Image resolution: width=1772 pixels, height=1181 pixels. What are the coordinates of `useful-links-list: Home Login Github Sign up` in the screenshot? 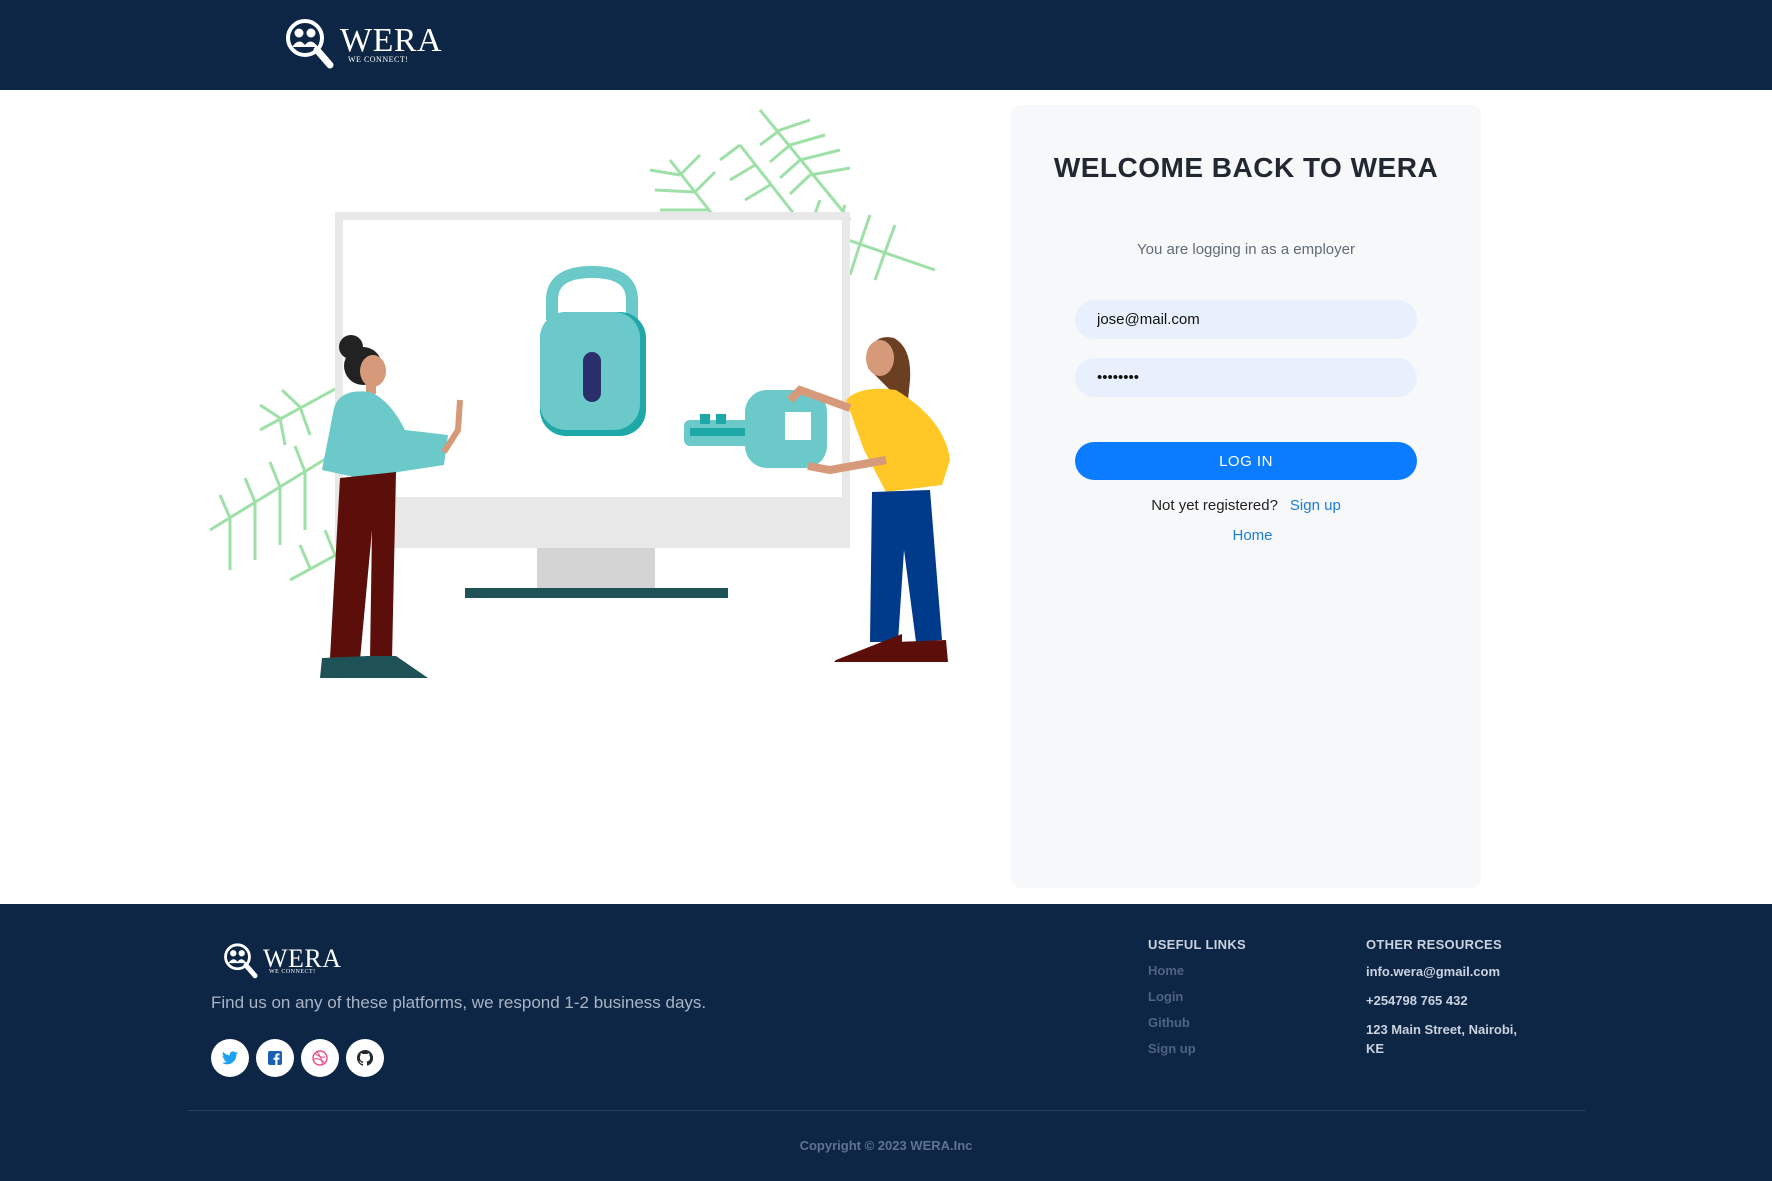 It's located at (1172, 1010).